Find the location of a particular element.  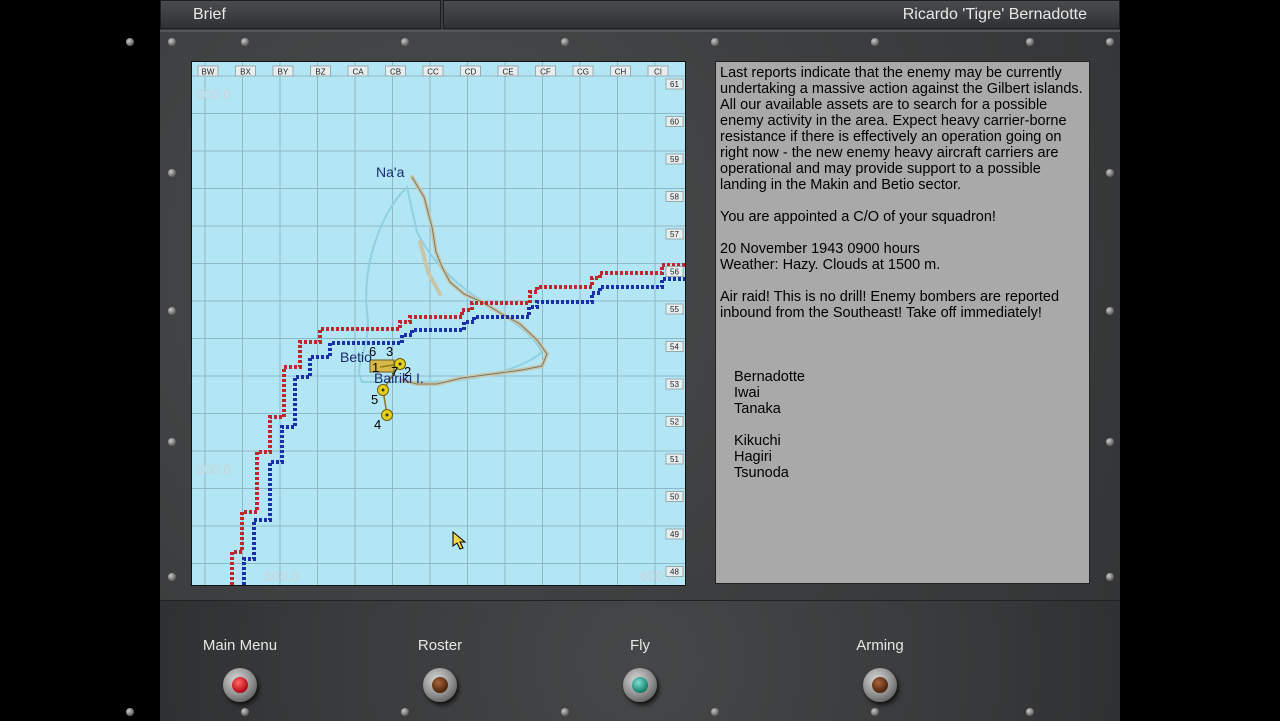

roster-button: Roster is located at coordinates (440, 669).